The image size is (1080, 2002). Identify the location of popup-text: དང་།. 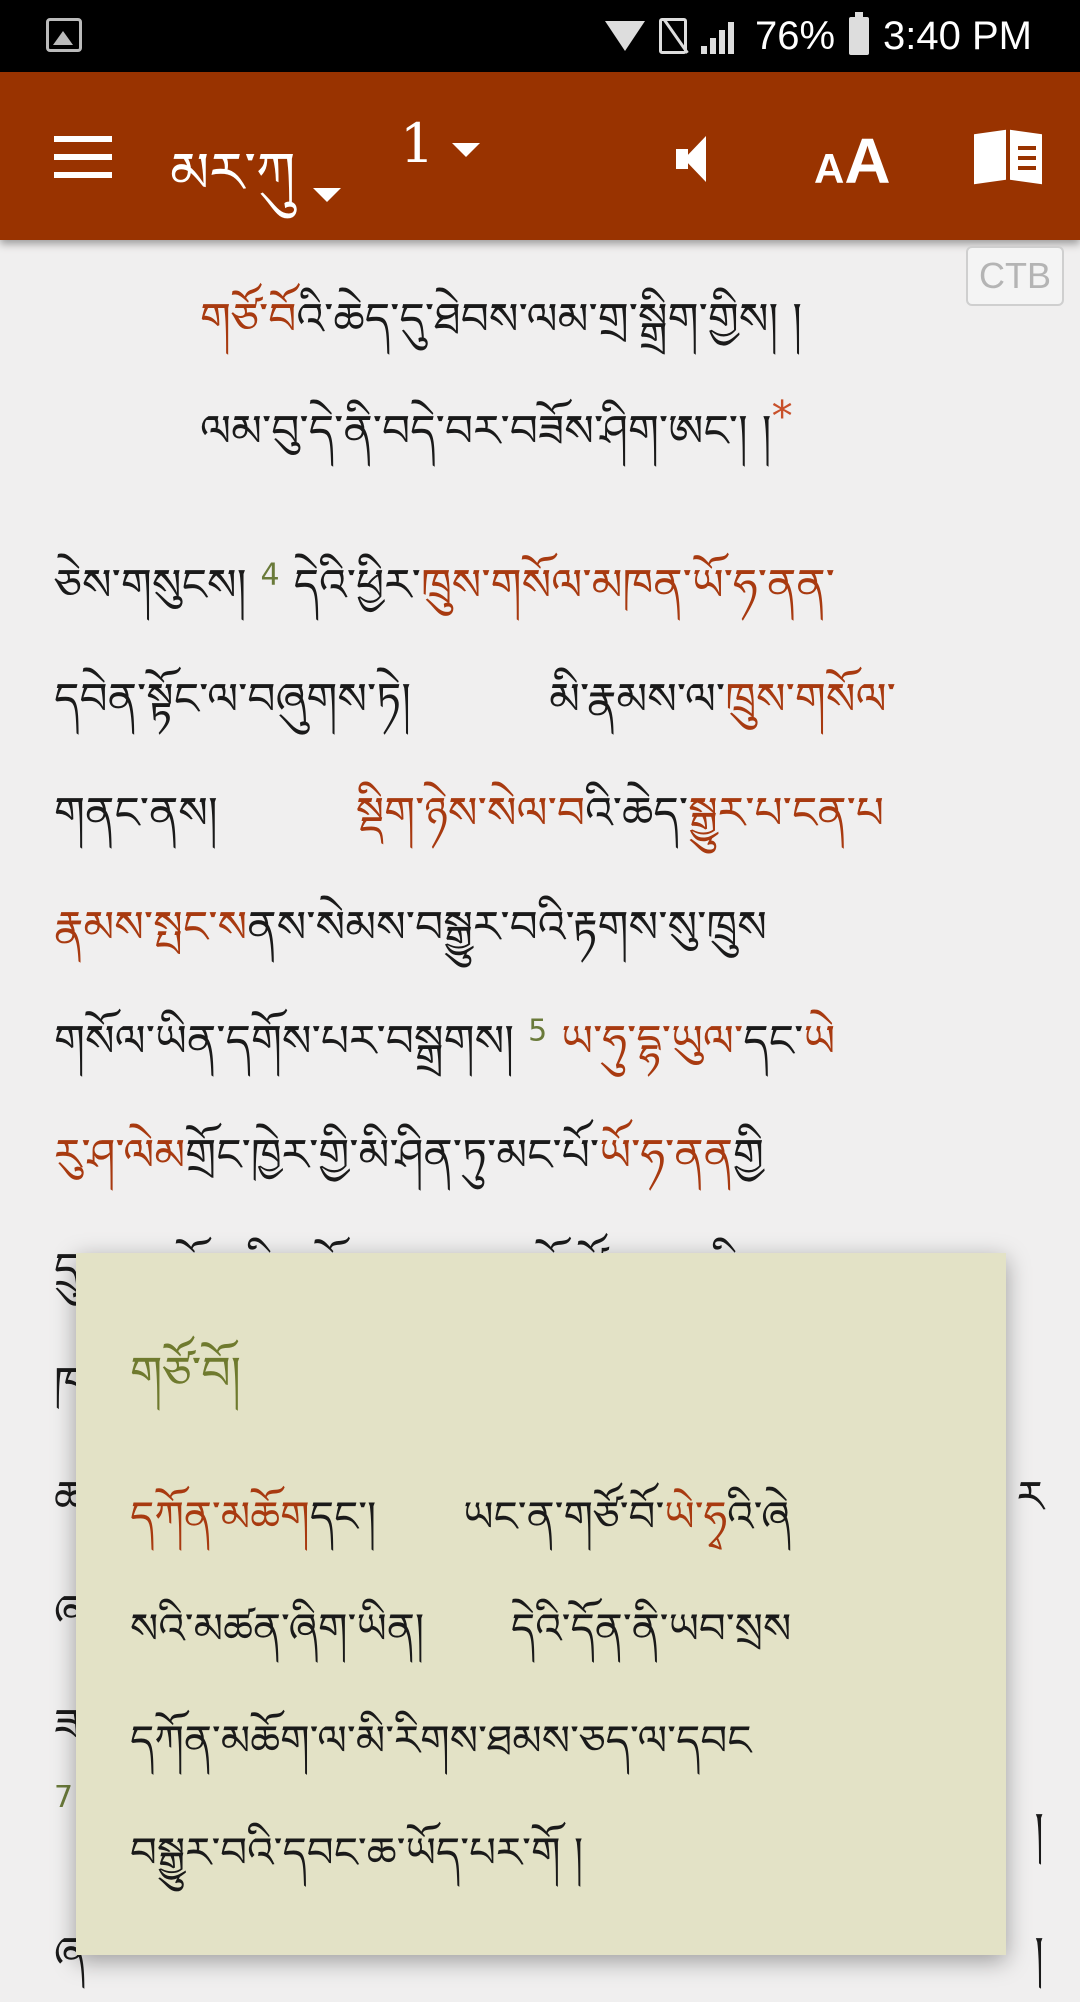
(343, 1516).